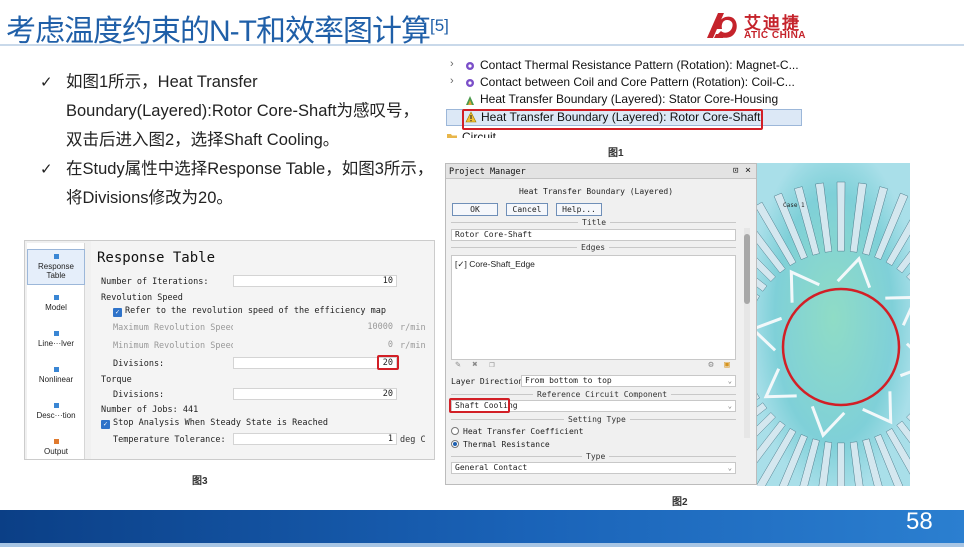 The image size is (964, 547). What do you see at coordinates (177, 328) in the screenshot?
I see `max-speed-label: Maximum Revolution Speed:` at bounding box center [177, 328].